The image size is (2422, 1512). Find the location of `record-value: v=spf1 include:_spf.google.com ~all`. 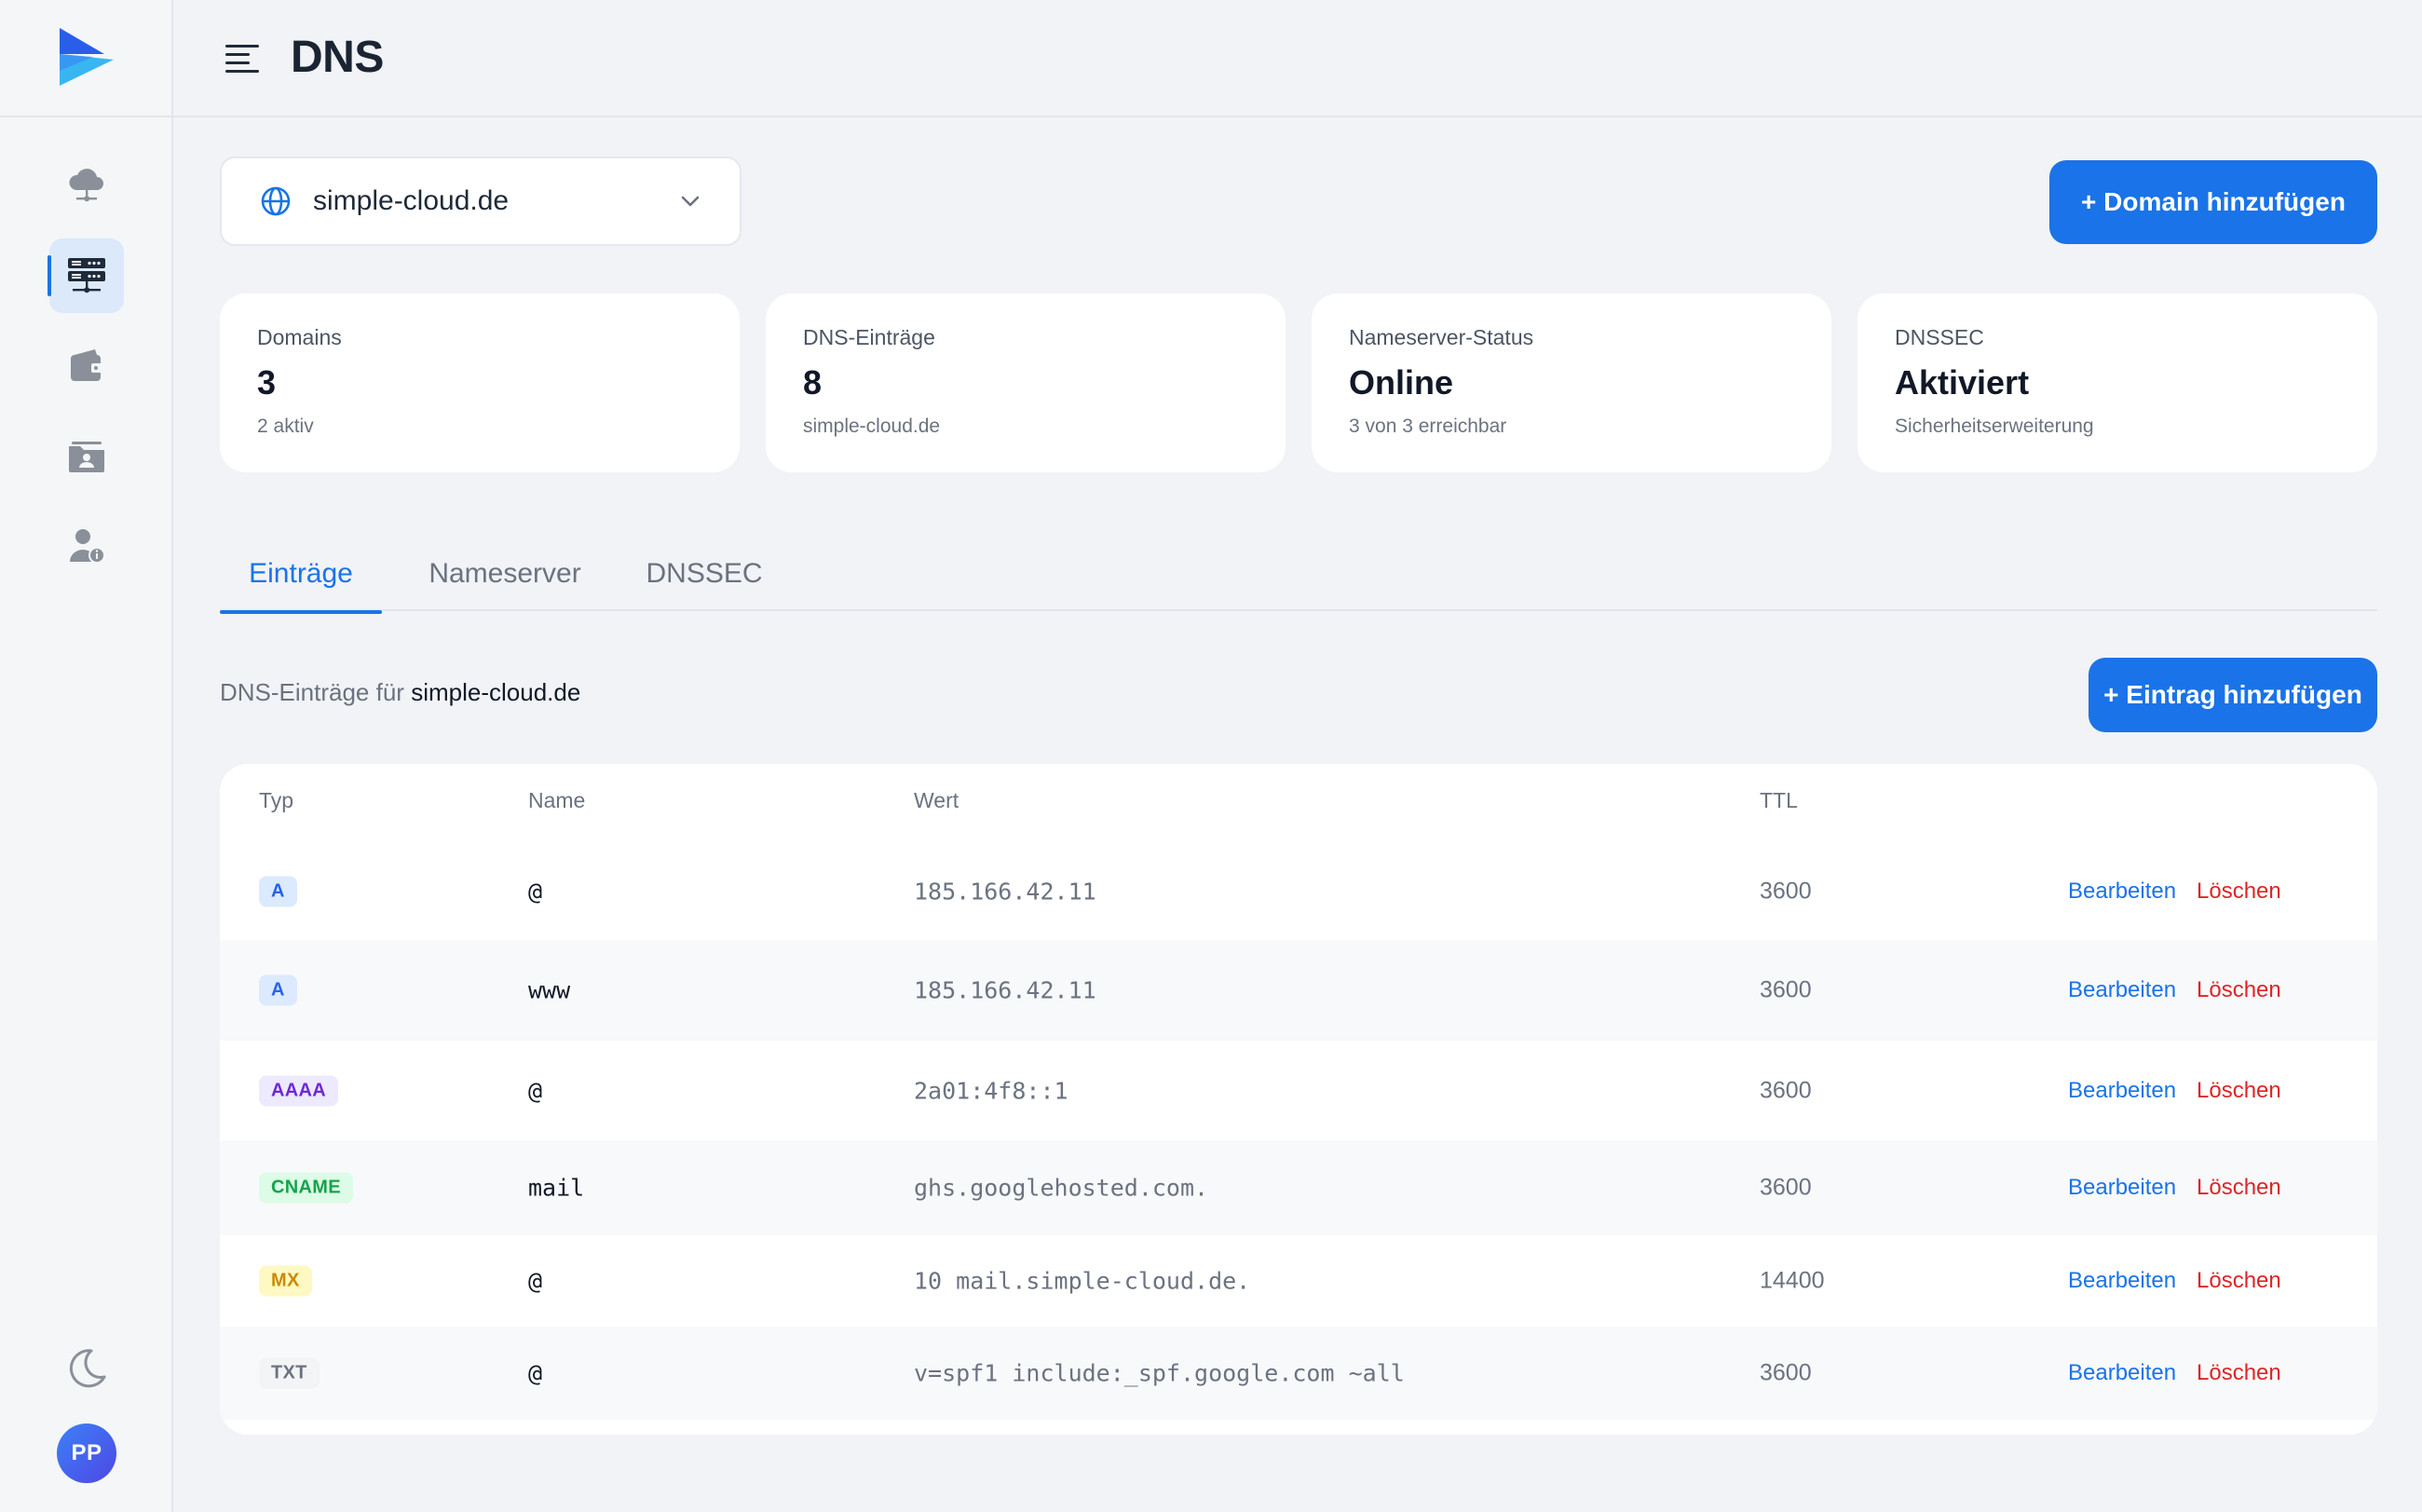

record-value: v=spf1 include:_spf.google.com ~all is located at coordinates (1159, 1373).